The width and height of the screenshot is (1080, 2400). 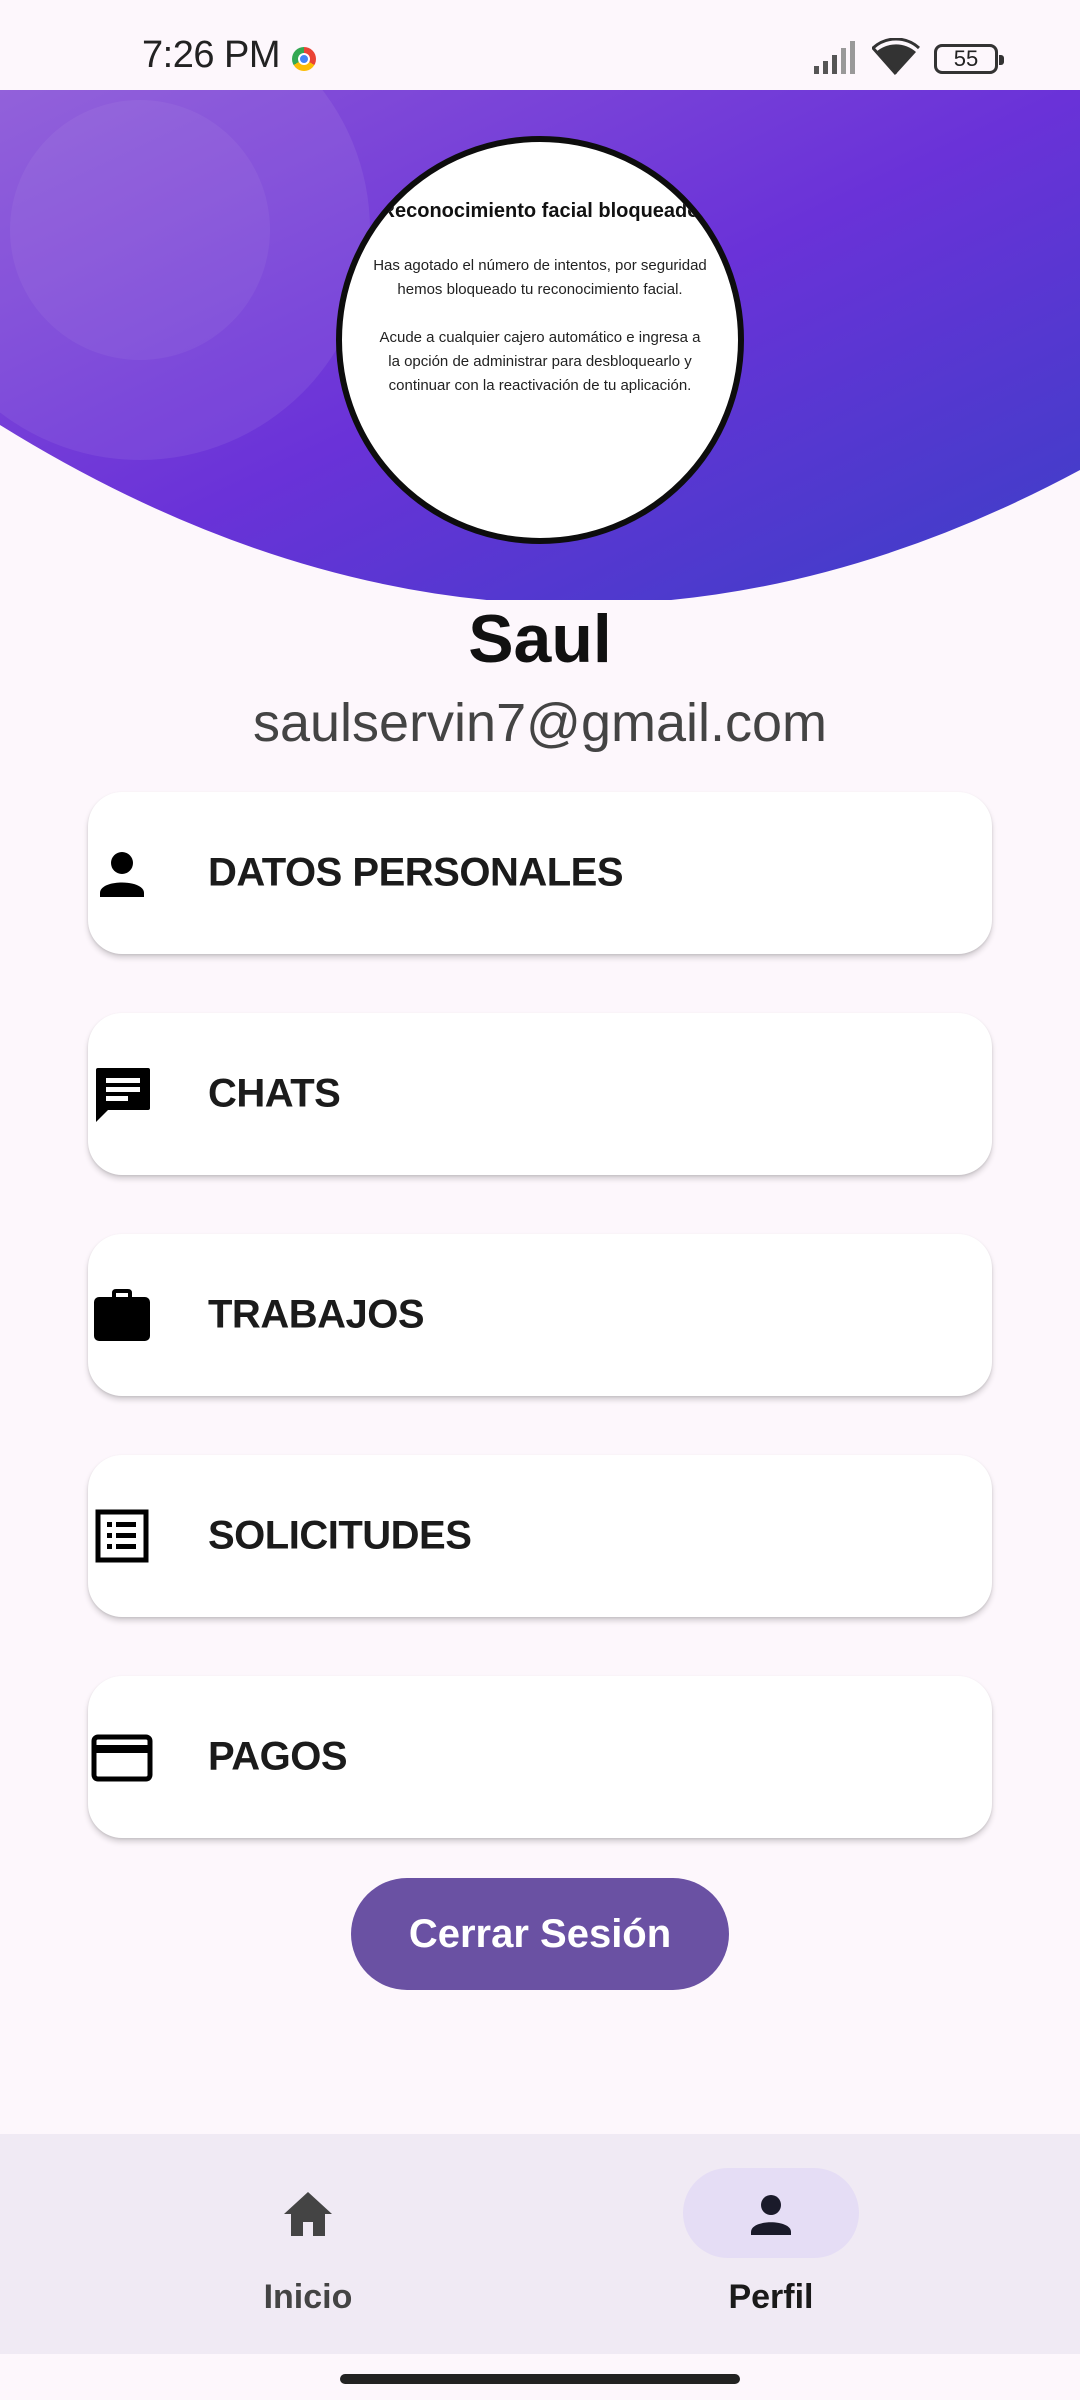 What do you see at coordinates (540, 1094) in the screenshot?
I see `menu-chats: CHATS` at bounding box center [540, 1094].